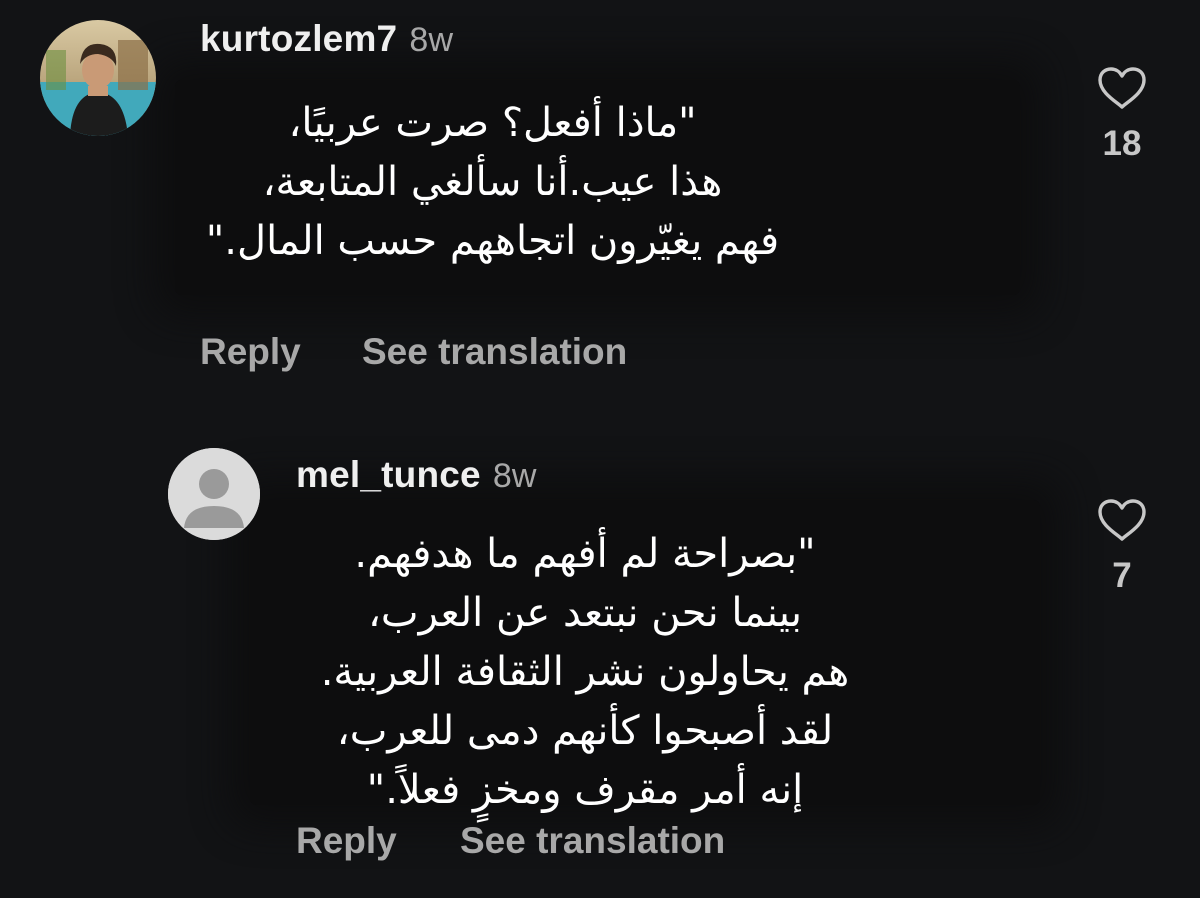 This screenshot has height=898, width=1200. I want to click on like-control: 7, so click(1122, 547).